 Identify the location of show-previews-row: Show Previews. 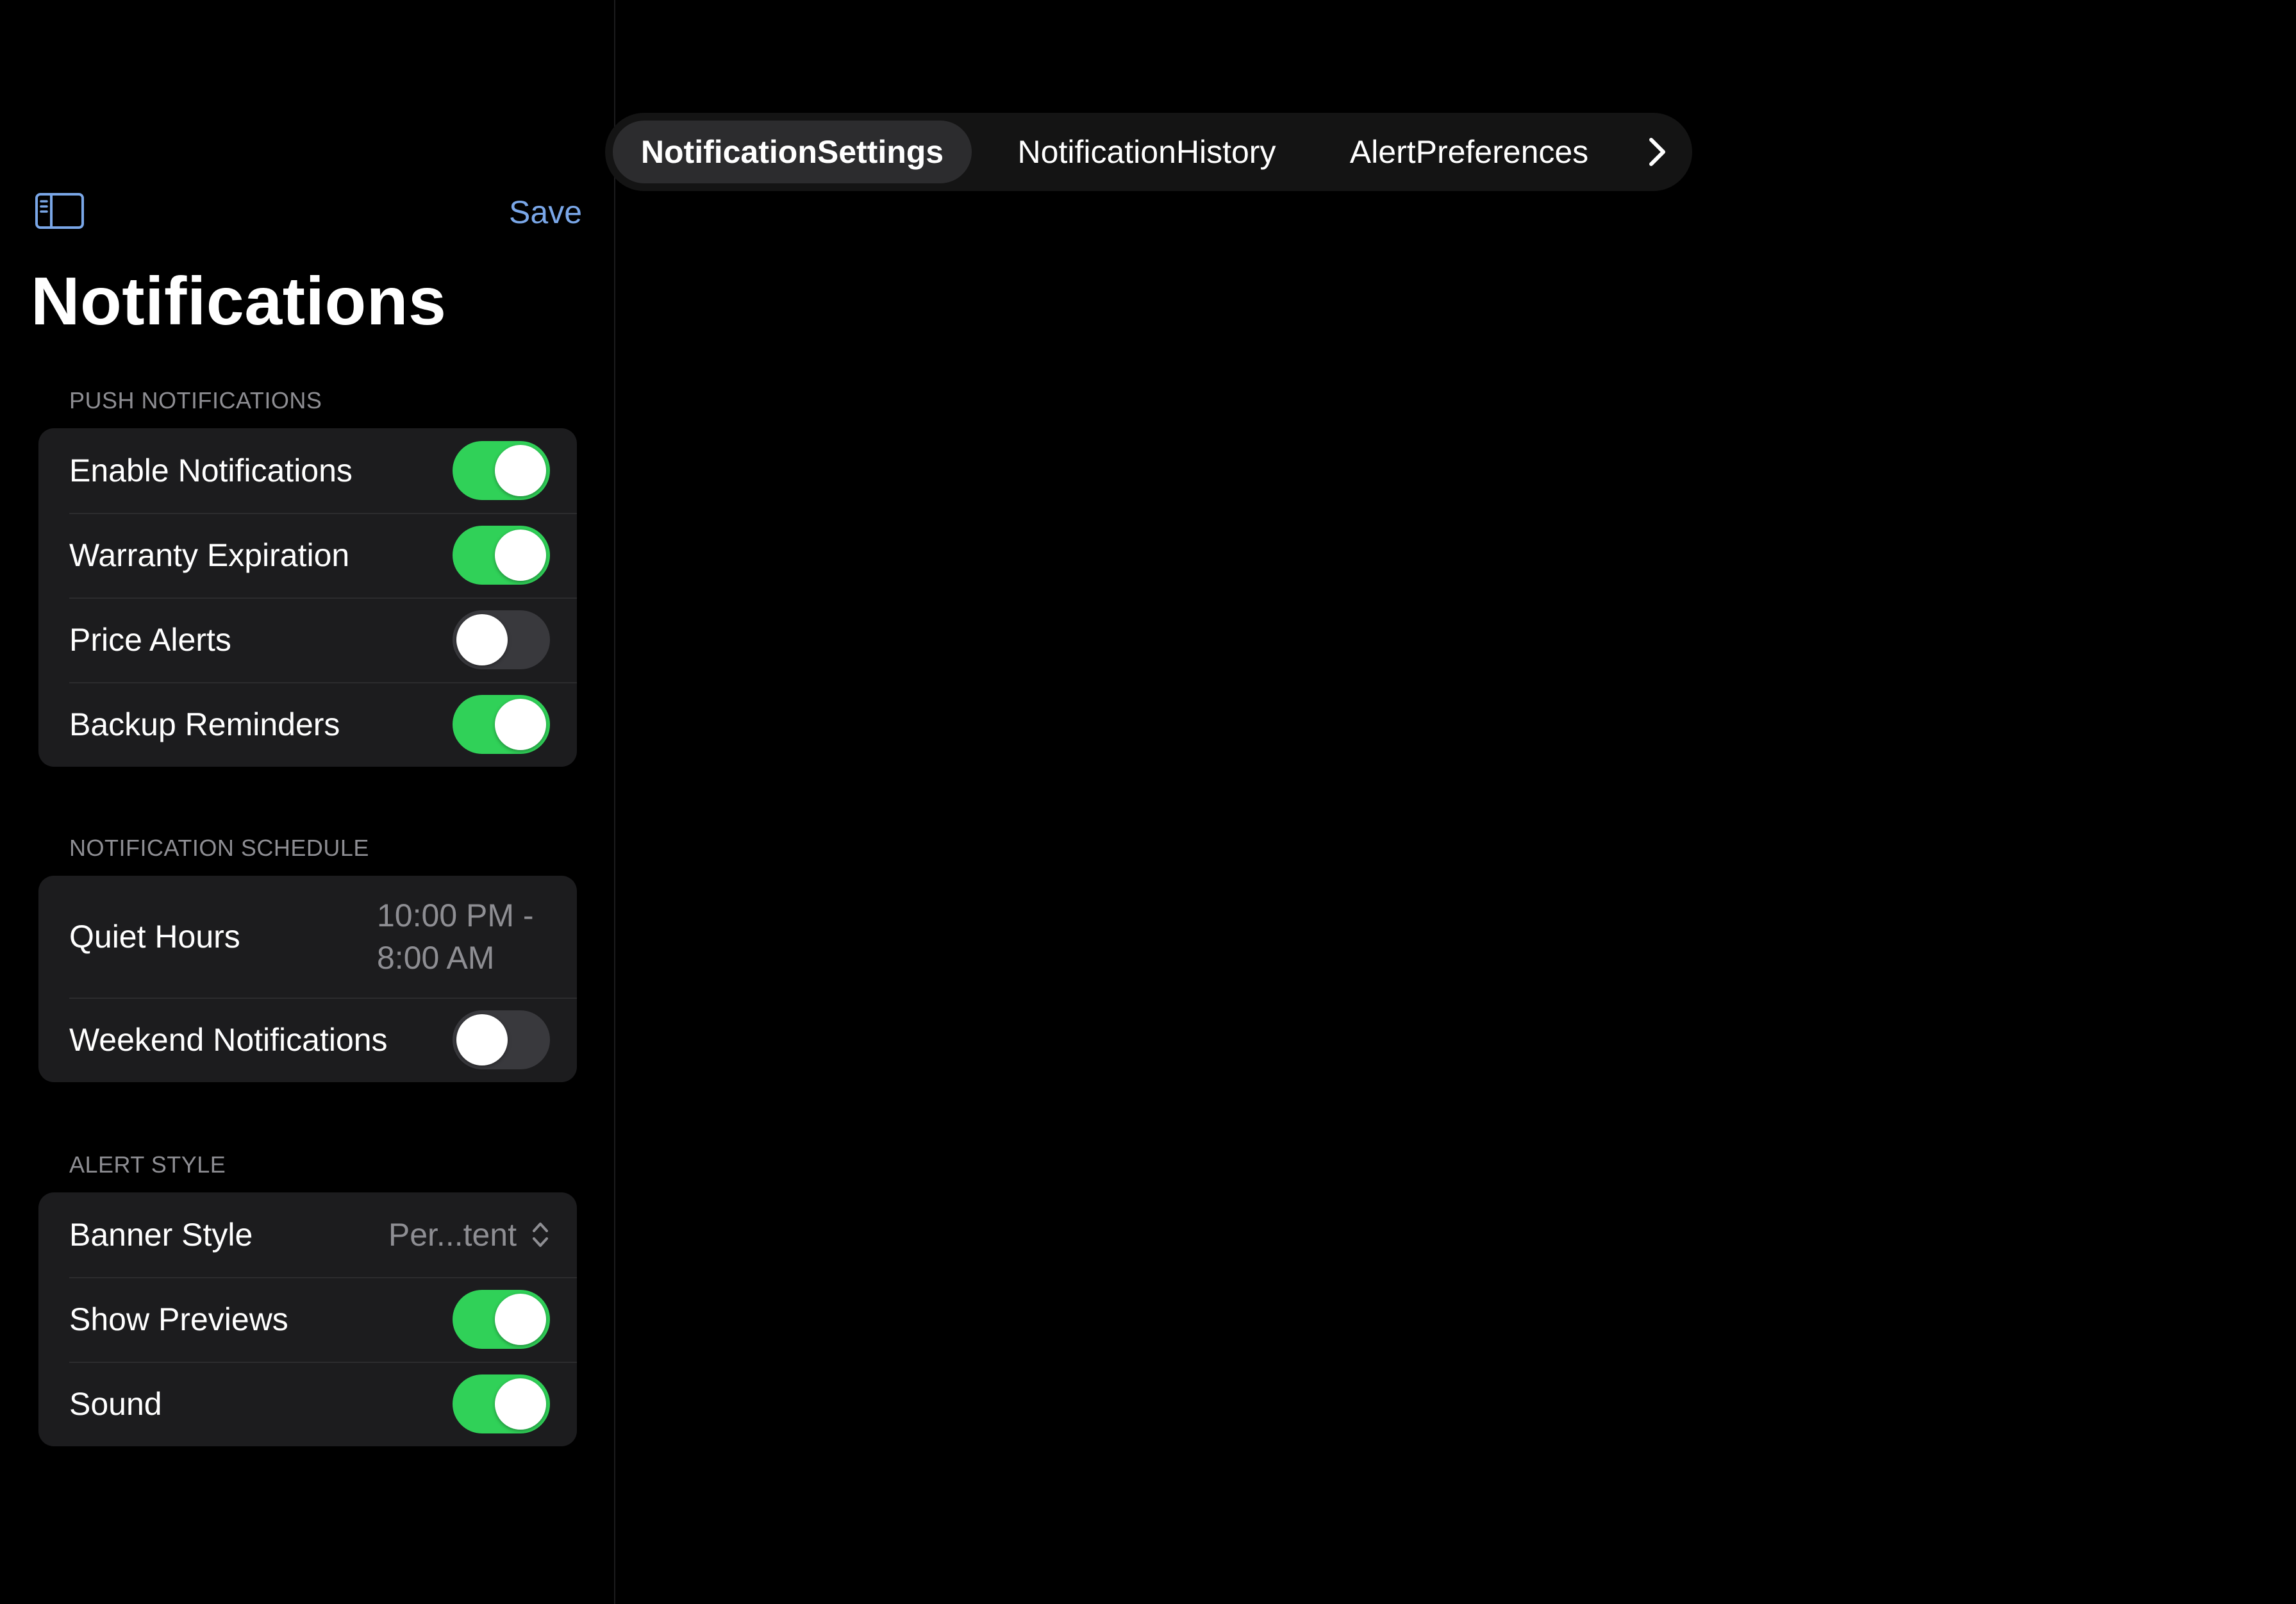
(307, 1319).